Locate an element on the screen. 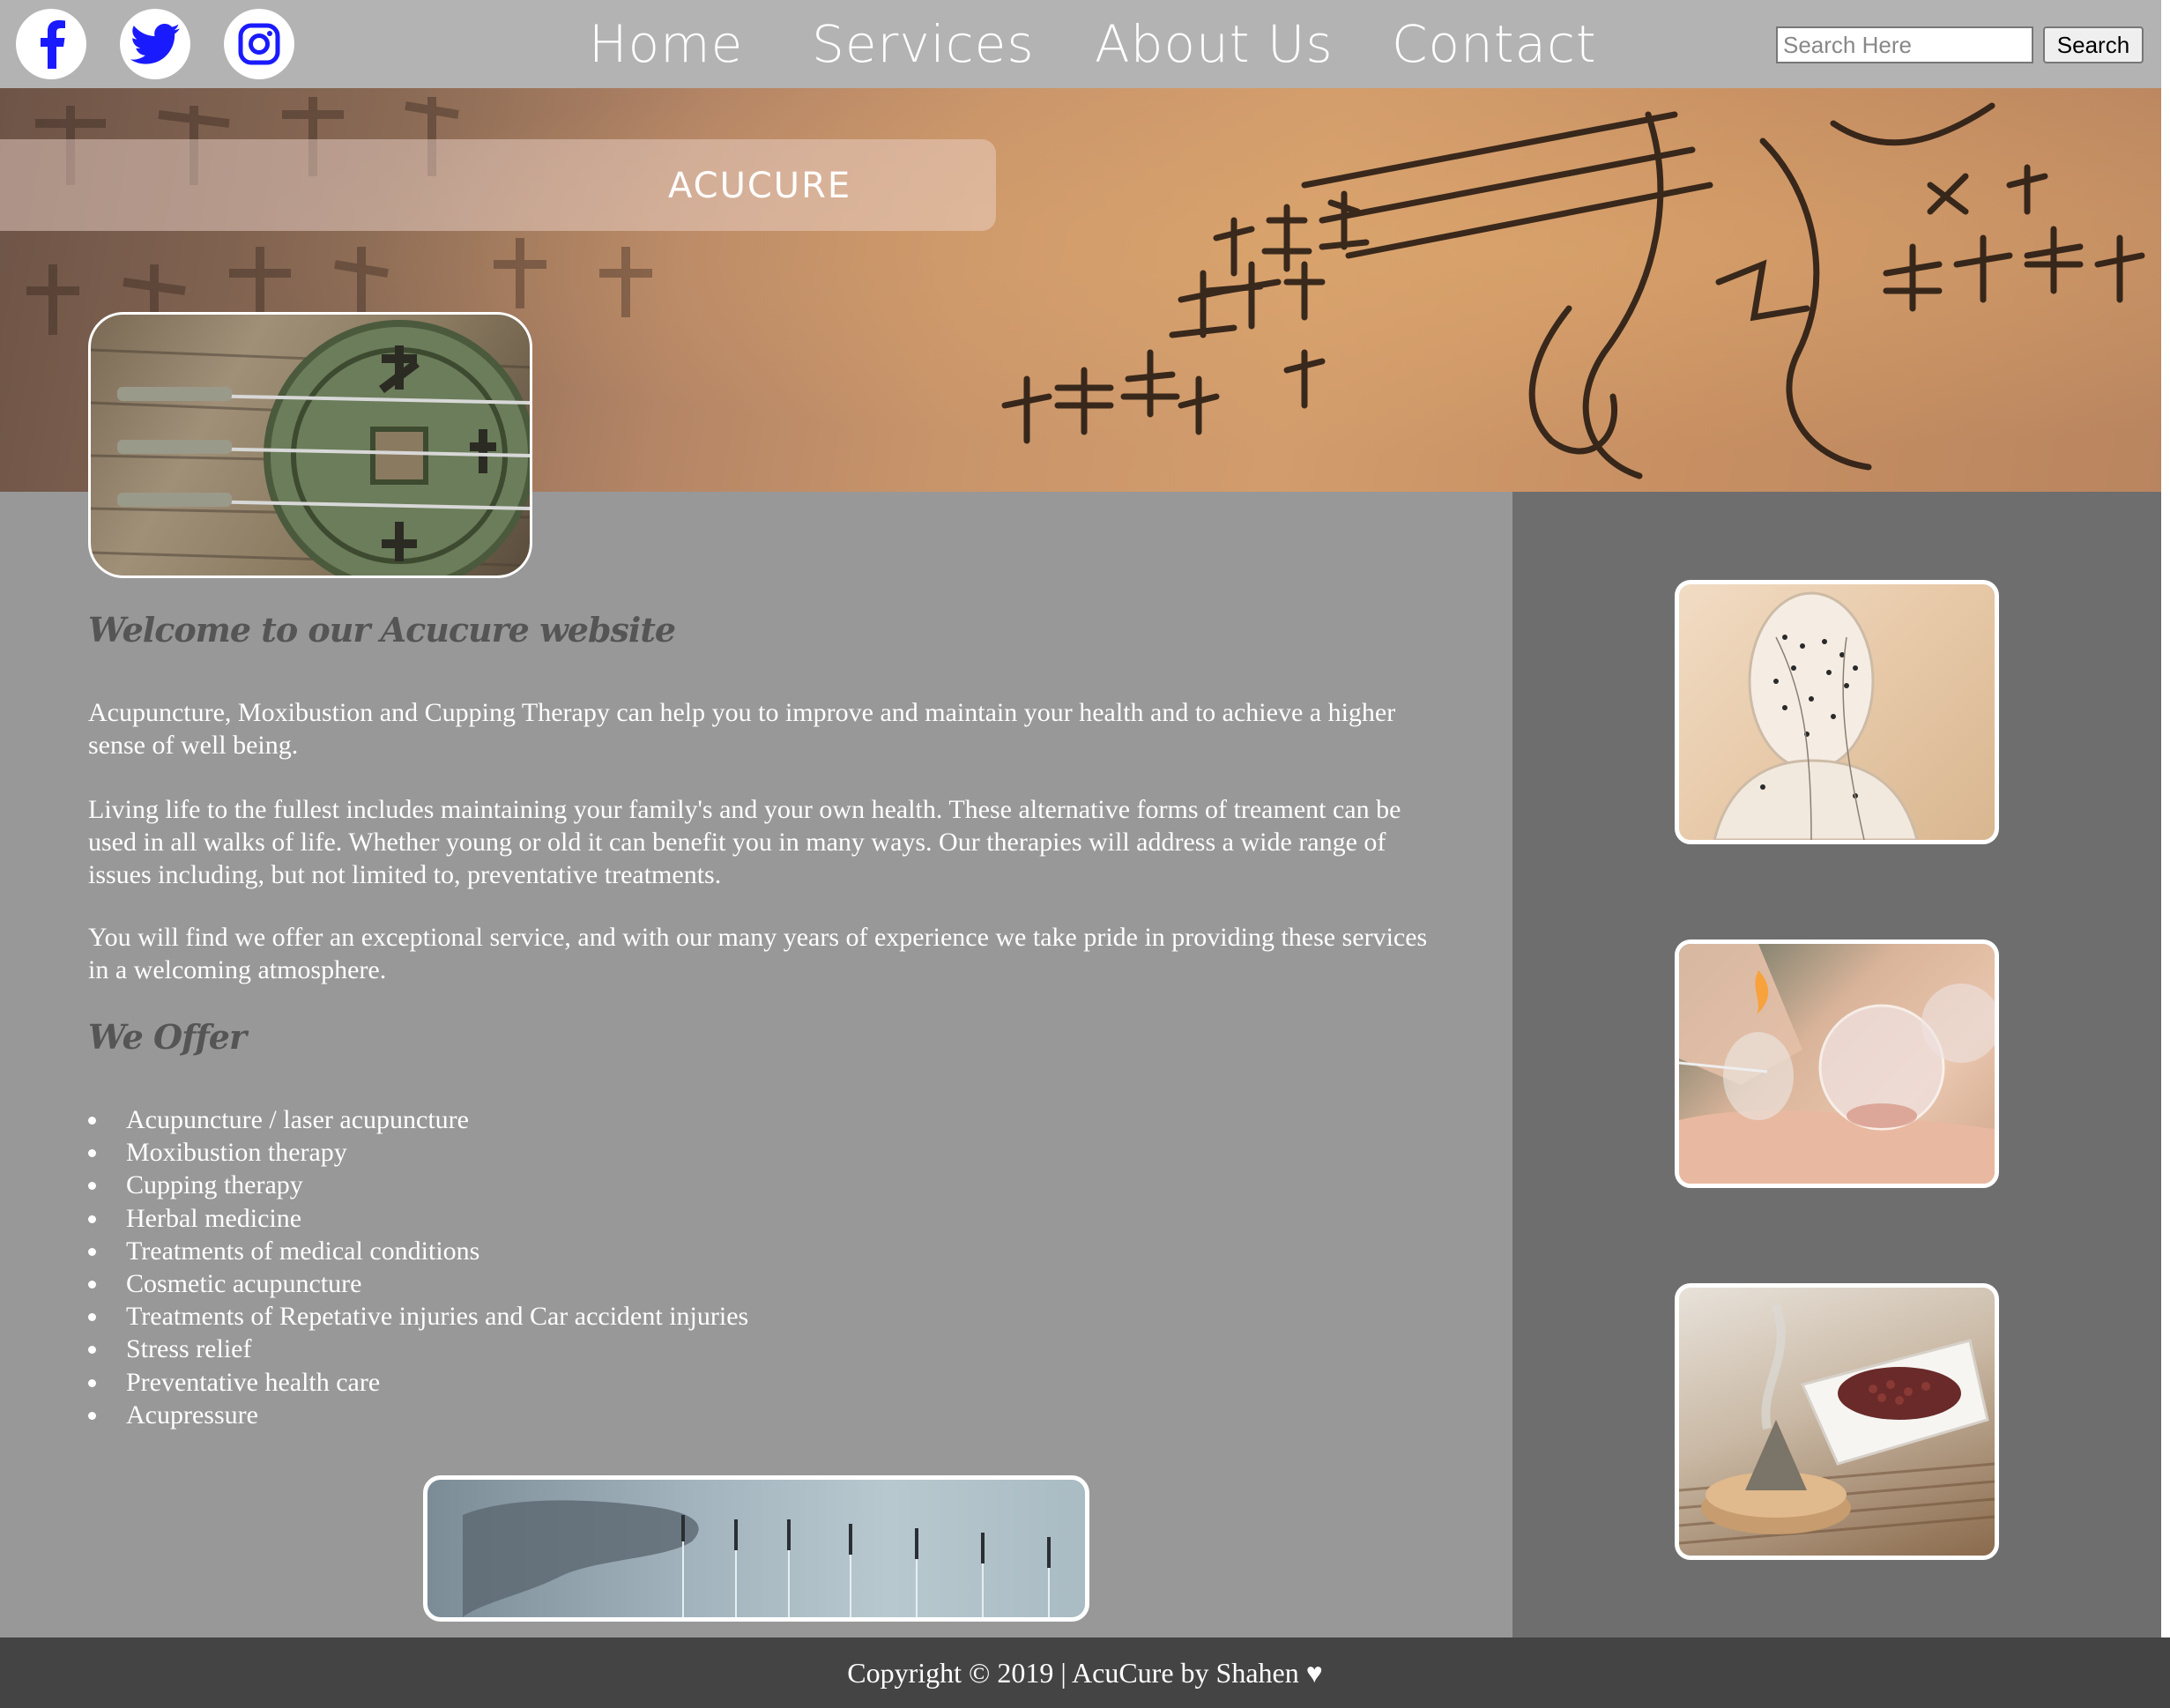 This screenshot has height=1708, width=2170. nav-link-home: Home is located at coordinates (666, 44).